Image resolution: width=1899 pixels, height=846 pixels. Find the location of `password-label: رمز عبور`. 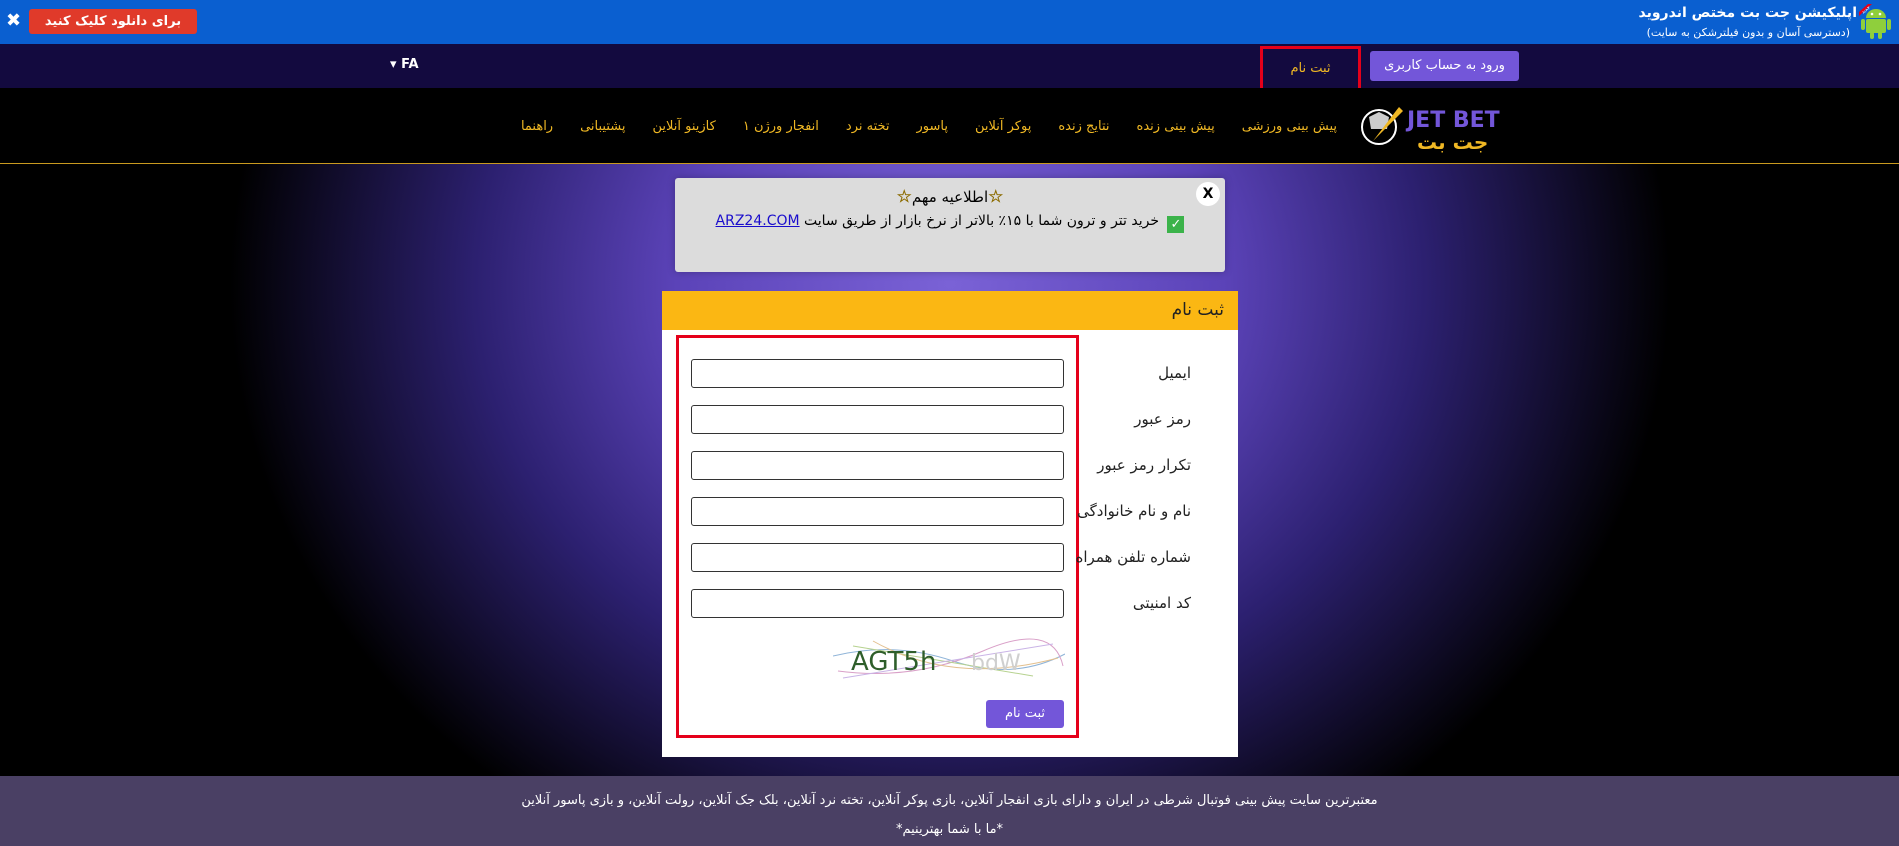

password-label: رمز عبور is located at coordinates (1162, 419).